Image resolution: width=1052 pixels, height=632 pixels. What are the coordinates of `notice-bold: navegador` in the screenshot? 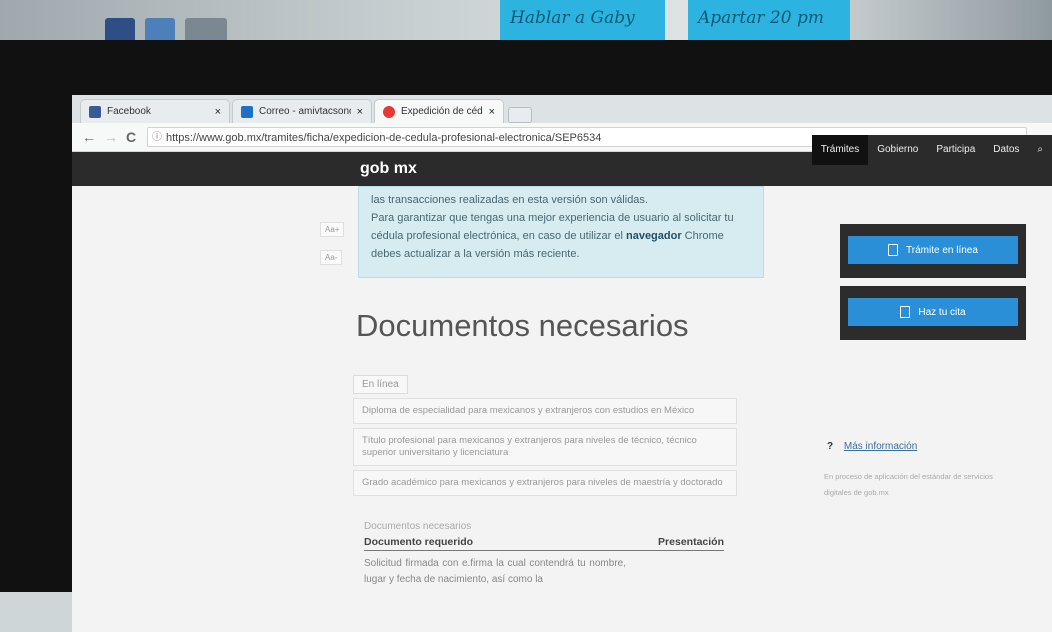 It's located at (653, 236).